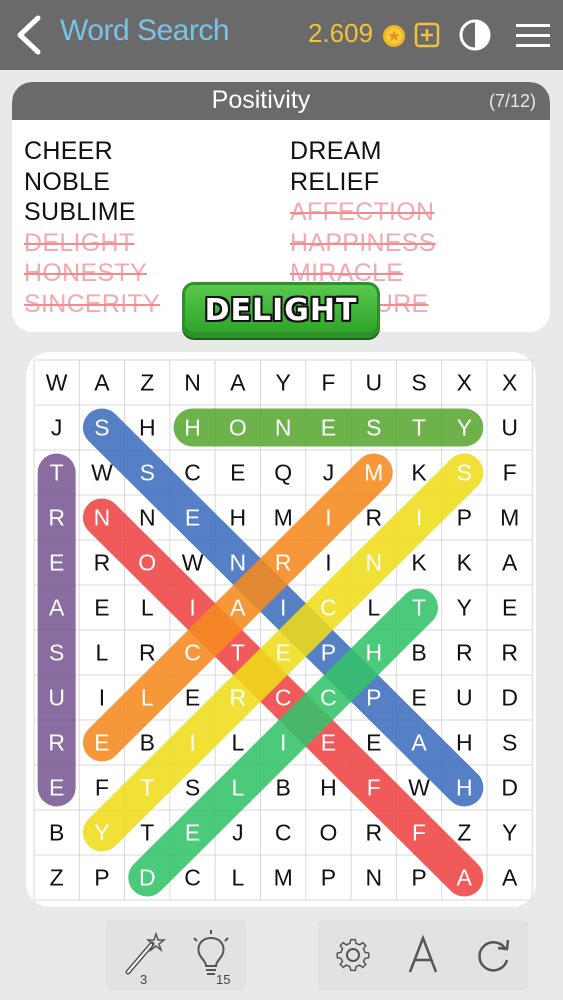 This screenshot has width=563, height=1000. What do you see at coordinates (475, 35) in the screenshot?
I see `contrast-icon` at bounding box center [475, 35].